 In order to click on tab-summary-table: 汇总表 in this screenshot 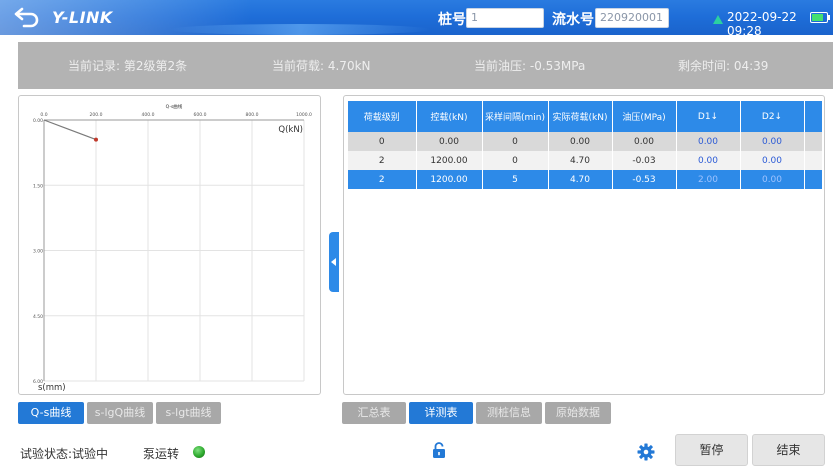, I will do `click(374, 413)`.